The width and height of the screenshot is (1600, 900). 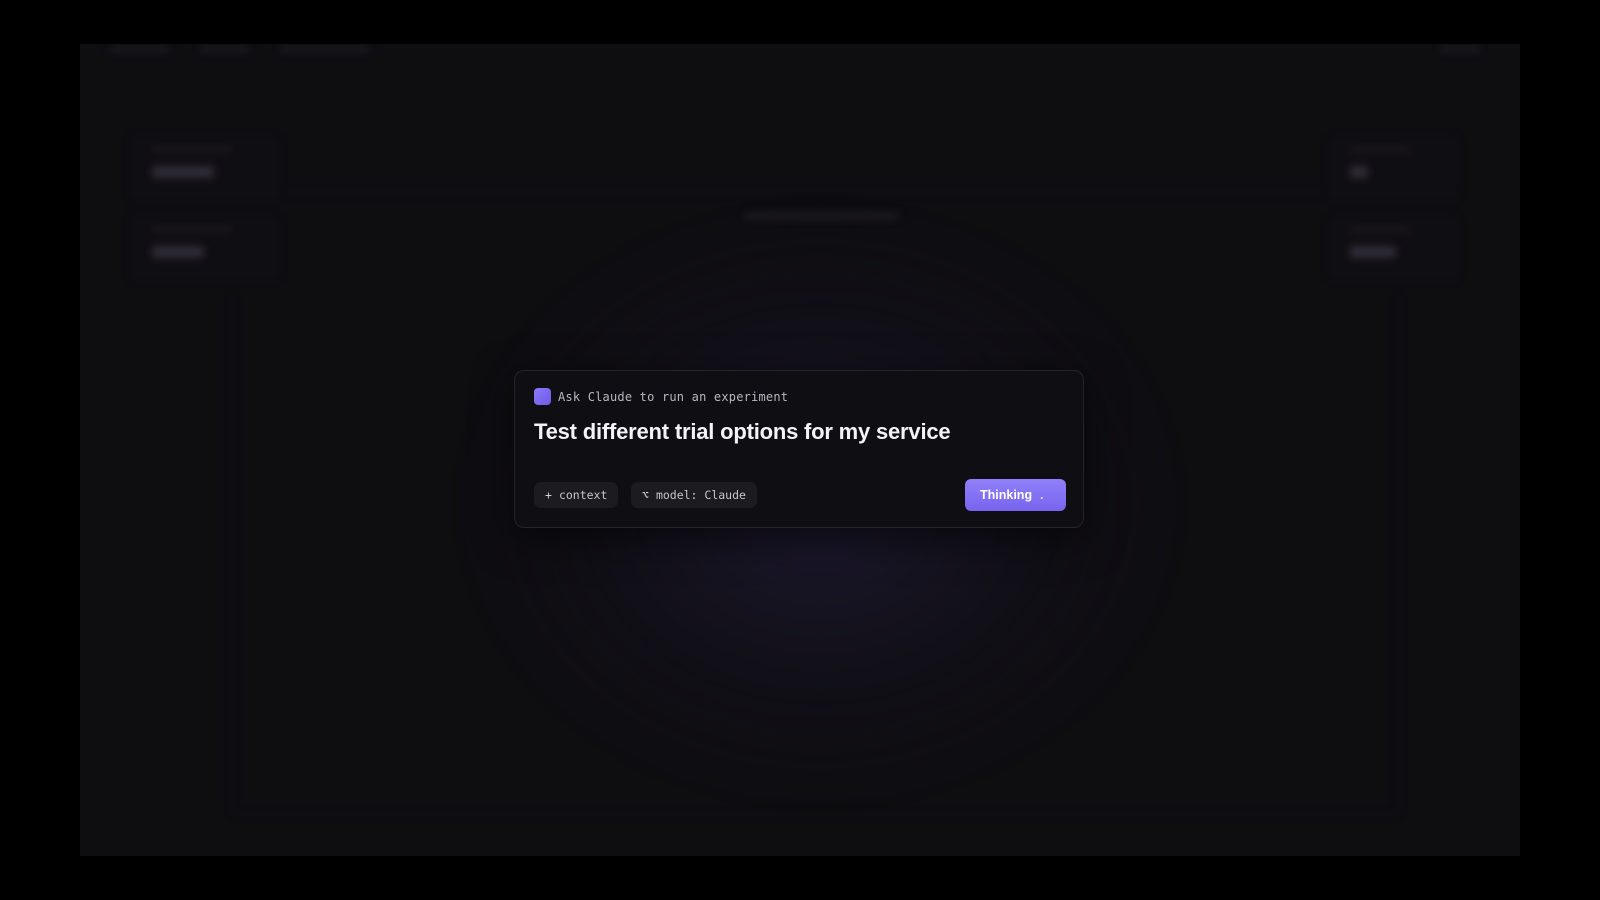 I want to click on plus-icon: +, so click(x=548, y=495).